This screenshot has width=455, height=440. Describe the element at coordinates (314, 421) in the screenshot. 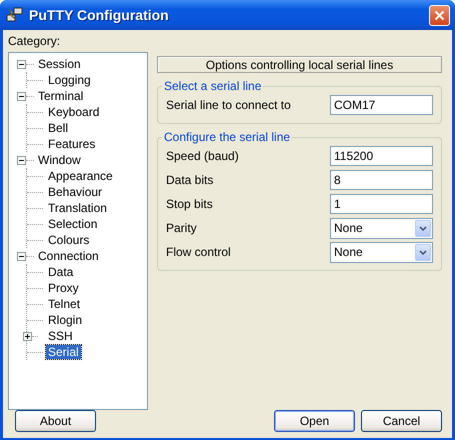

I see `dialog-button: Open` at that location.